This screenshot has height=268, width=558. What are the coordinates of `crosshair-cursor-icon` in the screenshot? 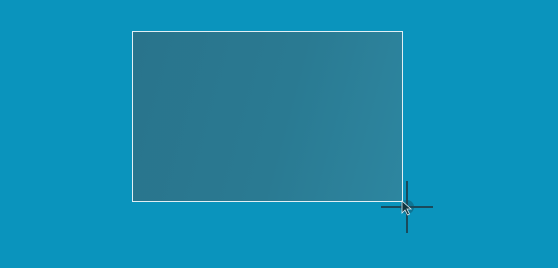 It's located at (407, 207).